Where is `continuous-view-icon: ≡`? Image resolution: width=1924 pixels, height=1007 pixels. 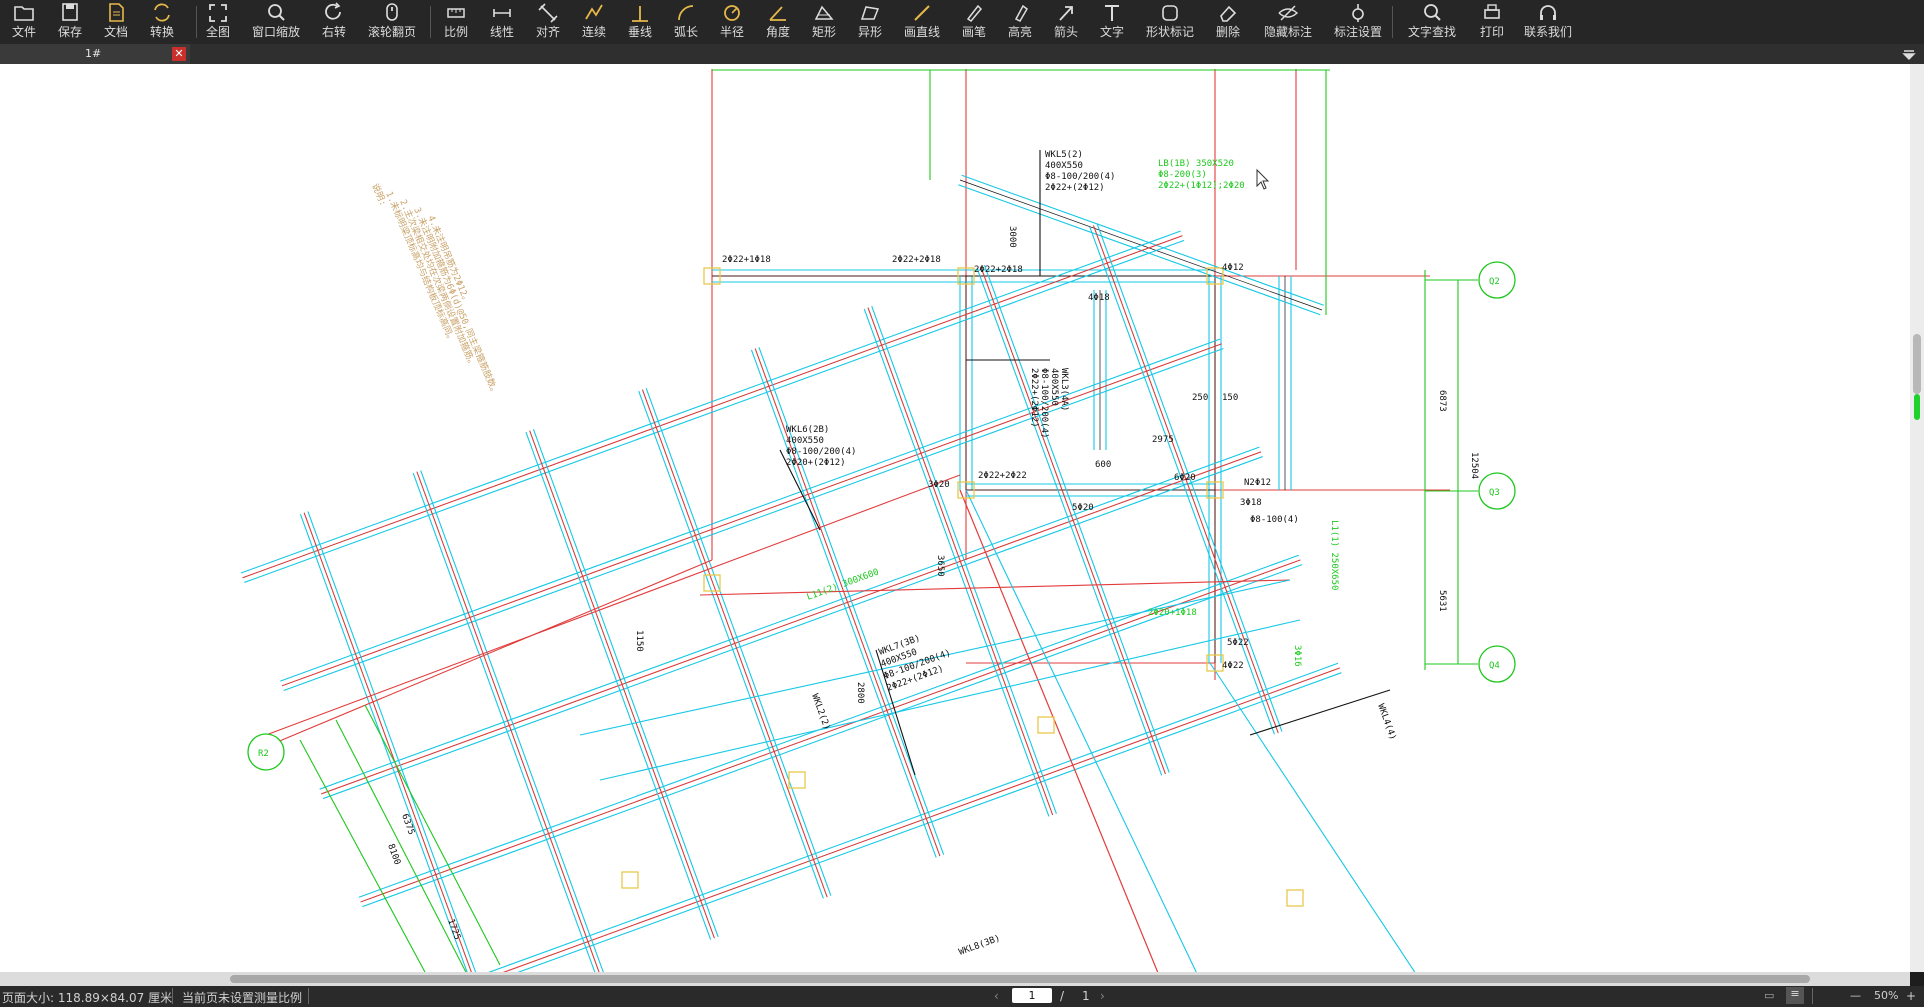
continuous-view-icon: ≡ is located at coordinates (1795, 995).